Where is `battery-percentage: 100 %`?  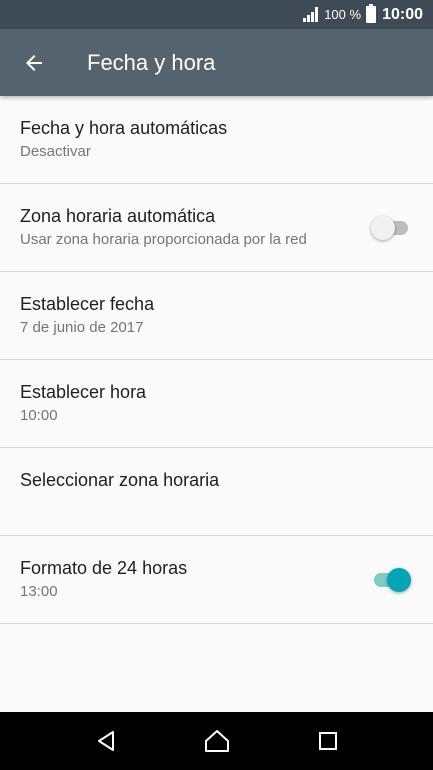 battery-percentage: 100 % is located at coordinates (343, 14).